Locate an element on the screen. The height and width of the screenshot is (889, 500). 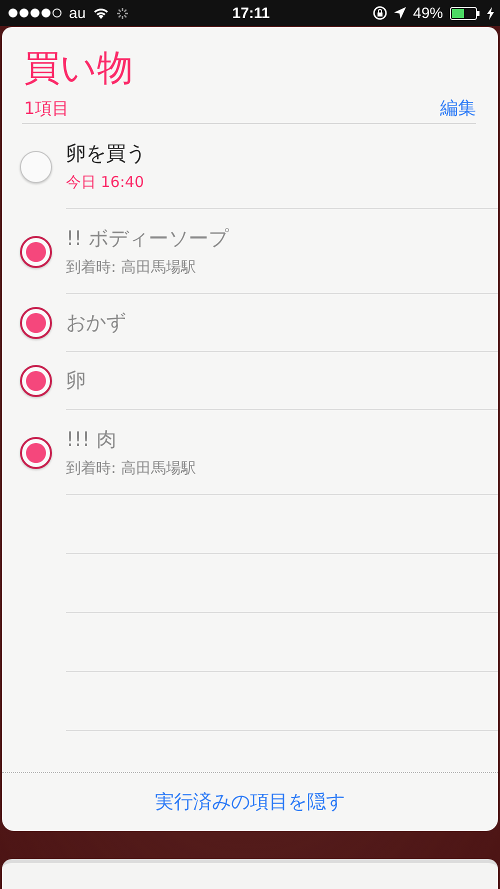
battery-percent: 49% is located at coordinates (428, 13).